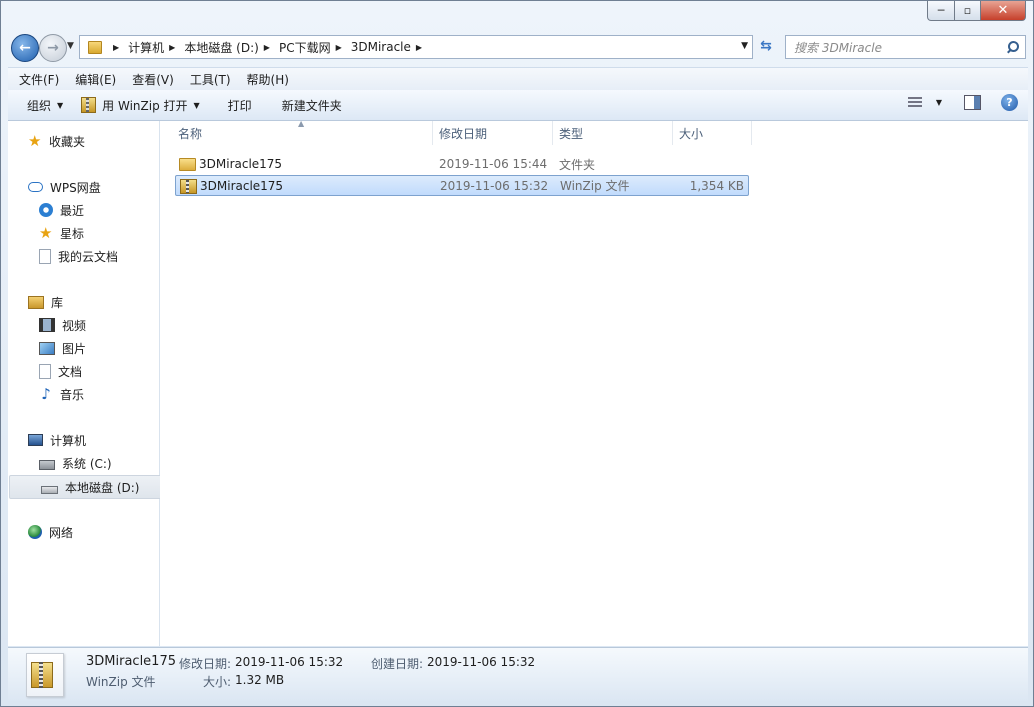 The height and width of the screenshot is (707, 1034). I want to click on open-with-label: 用 WinZip 打开, so click(145, 105).